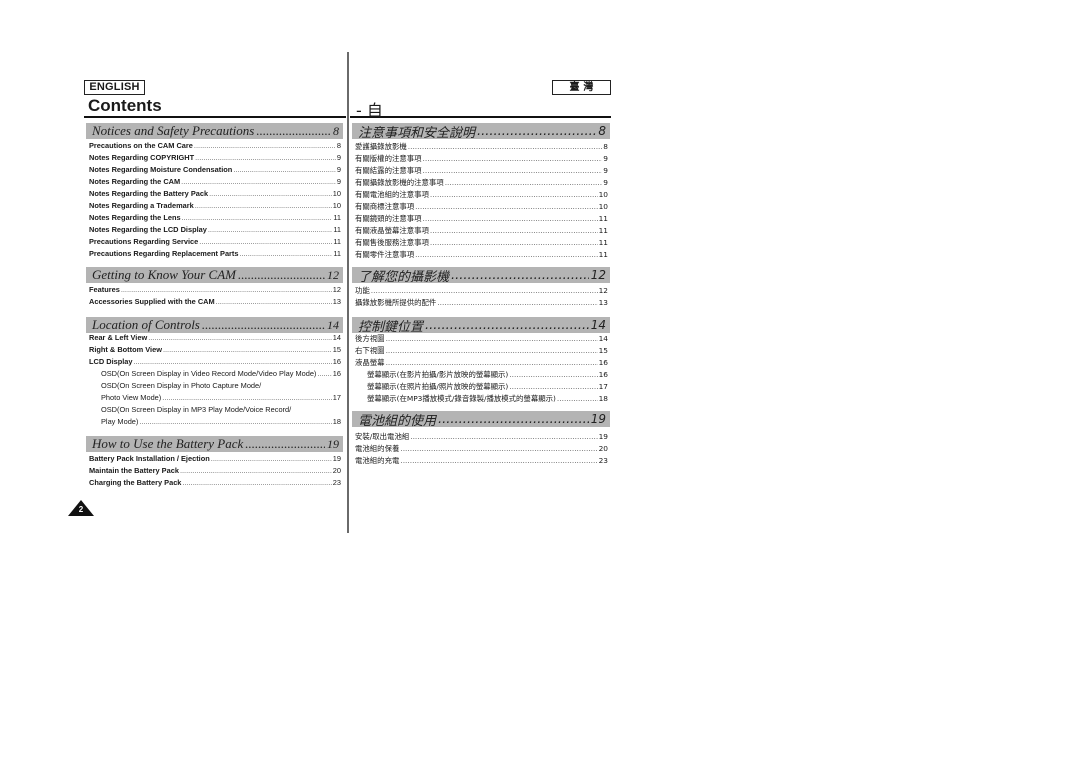 The width and height of the screenshot is (1080, 764). What do you see at coordinates (487, 387) in the screenshot?
I see `toc-entry: 螢幕顯示(在照片拍攝/照片放映的螢幕顯示) 17` at bounding box center [487, 387].